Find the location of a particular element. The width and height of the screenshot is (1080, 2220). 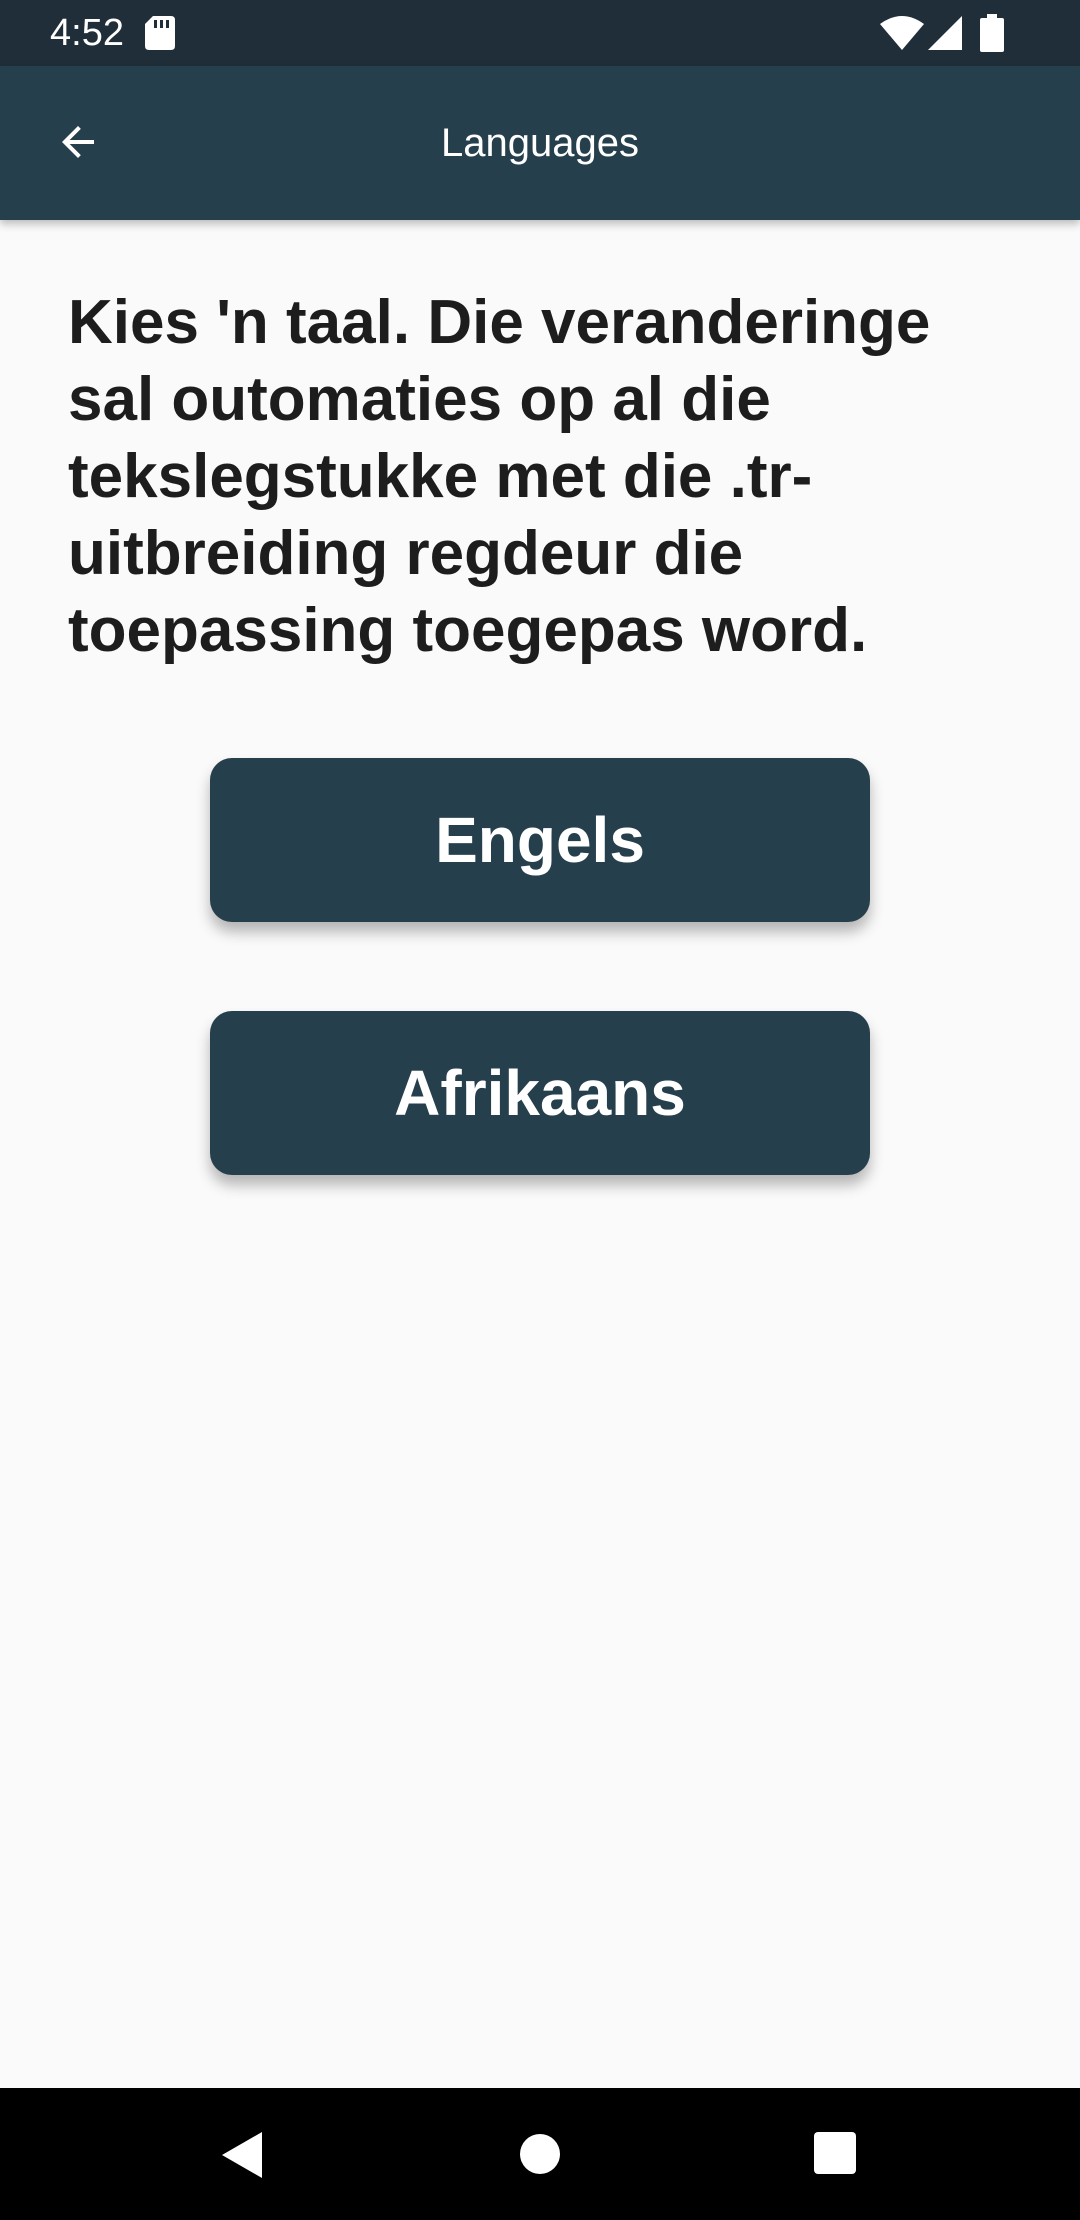

app-bar: Languages is located at coordinates (540, 143).